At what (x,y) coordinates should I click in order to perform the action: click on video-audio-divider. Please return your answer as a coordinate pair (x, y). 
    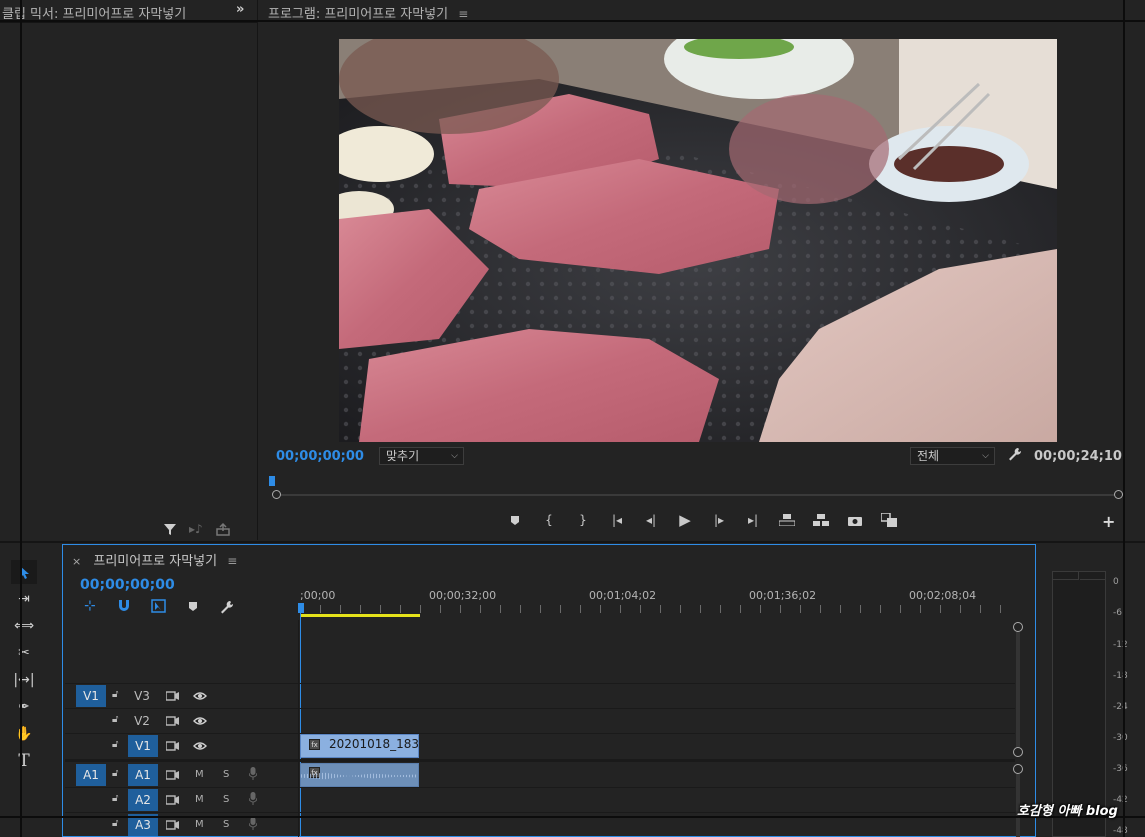
    Looking at the image, I should click on (540, 760).